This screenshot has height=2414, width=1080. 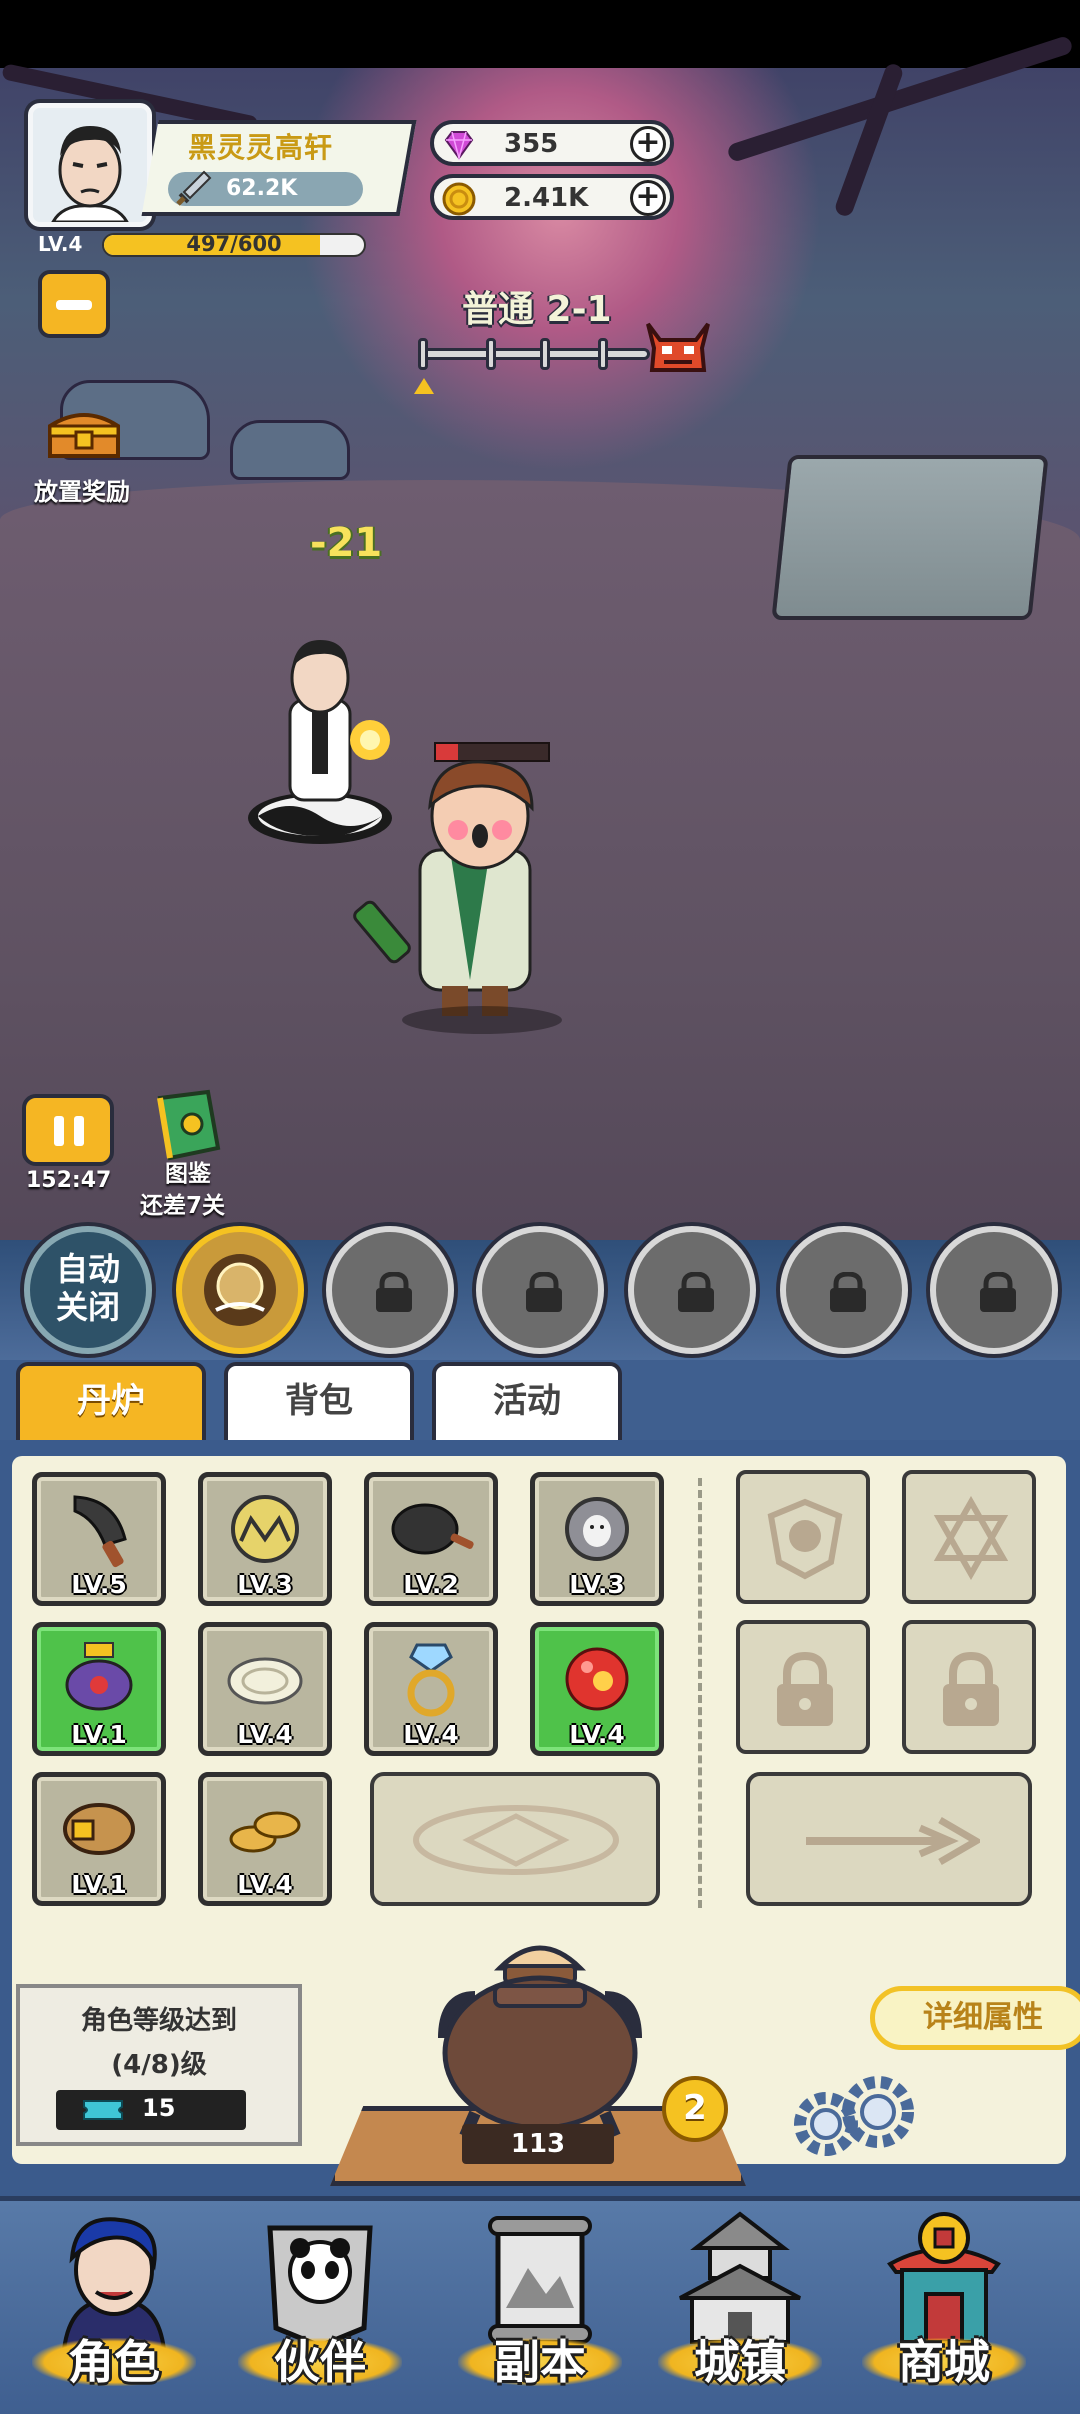 What do you see at coordinates (975, 2018) in the screenshot?
I see `detail-attributes-button: 详细属性` at bounding box center [975, 2018].